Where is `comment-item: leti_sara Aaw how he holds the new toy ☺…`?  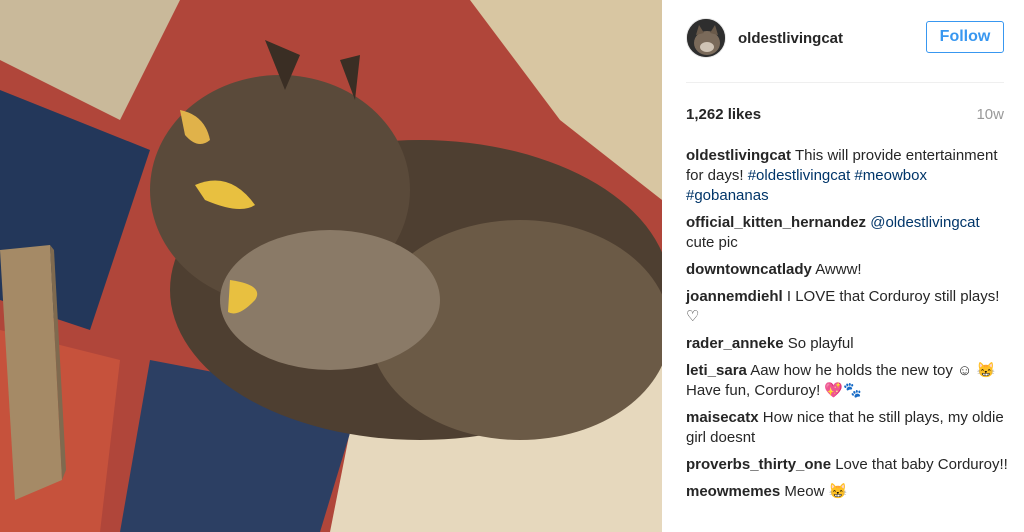
comment-item: leti_sara Aaw how he holds the new toy ☺… is located at coordinates (848, 381).